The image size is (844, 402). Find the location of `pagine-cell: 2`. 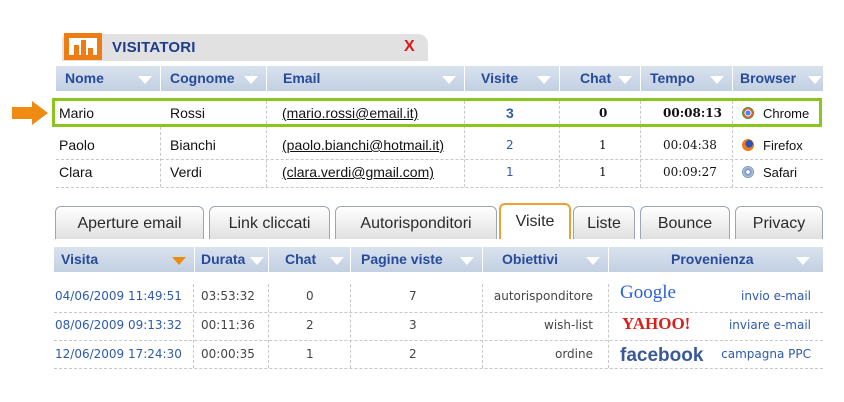

pagine-cell: 2 is located at coordinates (413, 354).